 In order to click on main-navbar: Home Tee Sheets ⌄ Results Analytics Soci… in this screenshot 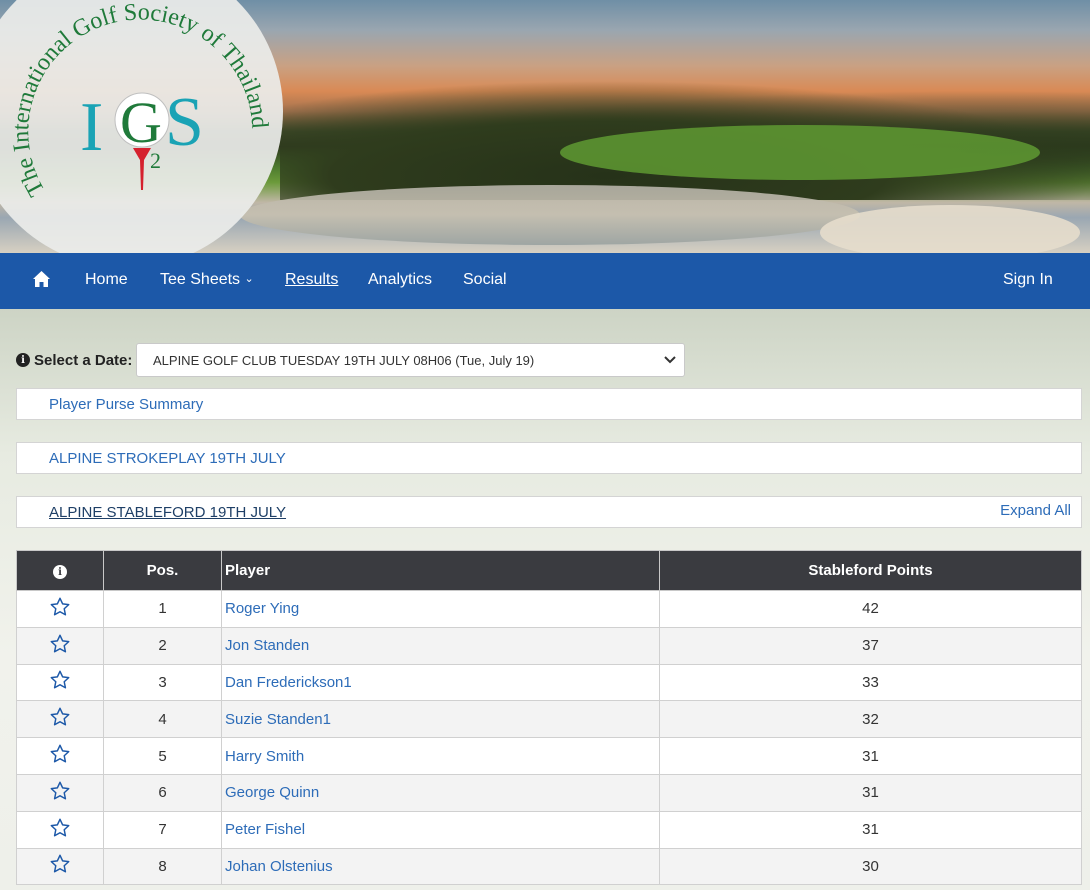, I will do `click(545, 281)`.